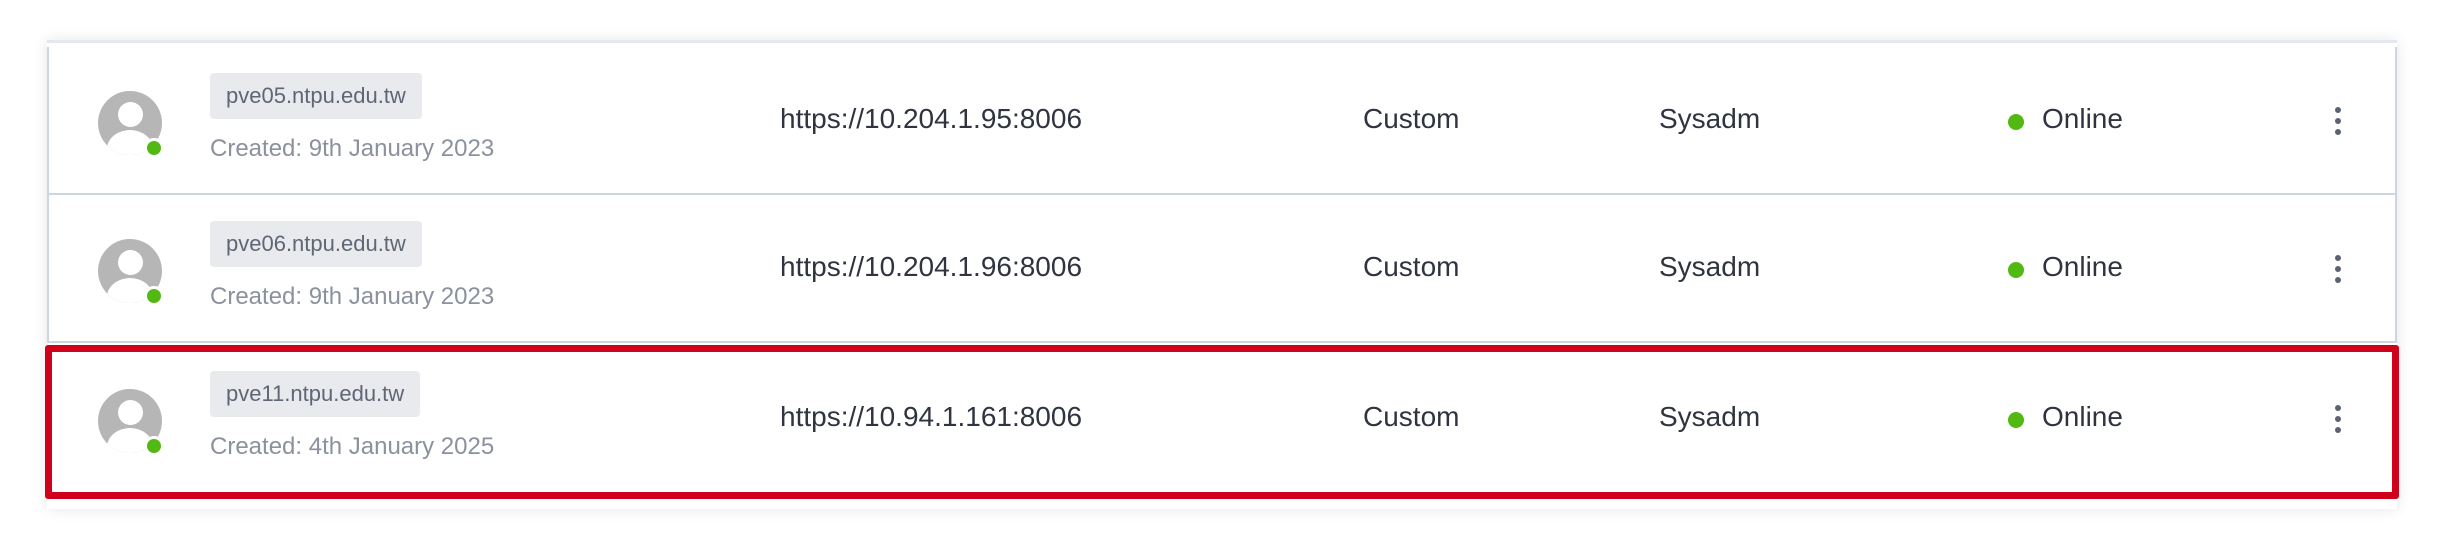 This screenshot has width=2452, height=548. I want to click on host-tag: pve11.ntpu.edu.tw, so click(315, 394).